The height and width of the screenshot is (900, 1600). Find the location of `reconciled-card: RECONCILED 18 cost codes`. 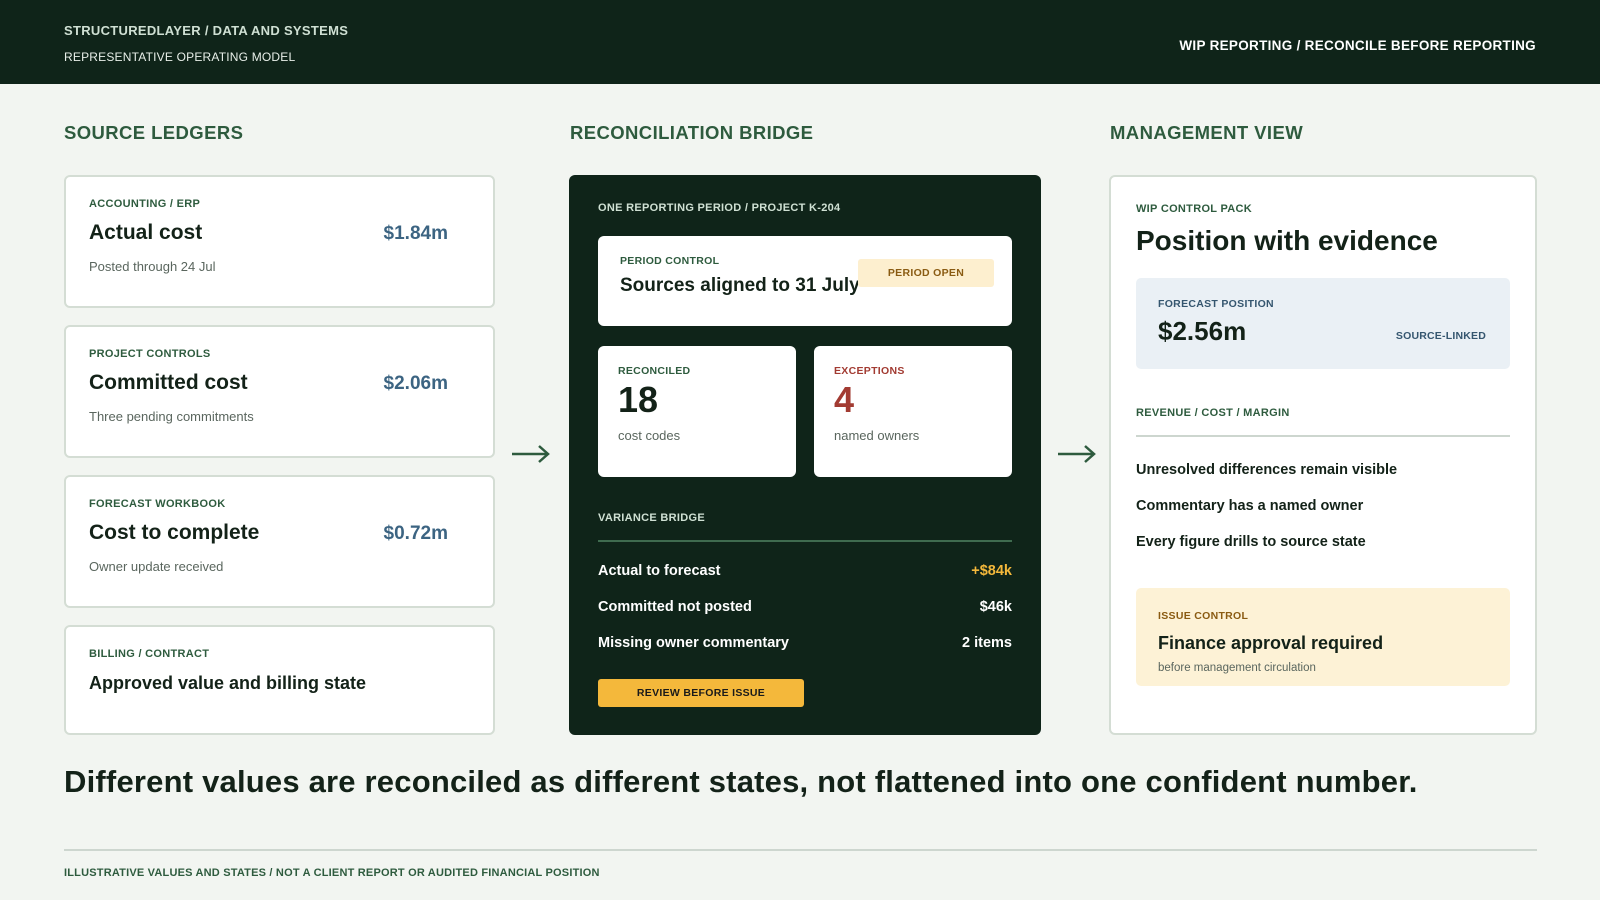

reconciled-card: RECONCILED 18 cost codes is located at coordinates (697, 411).